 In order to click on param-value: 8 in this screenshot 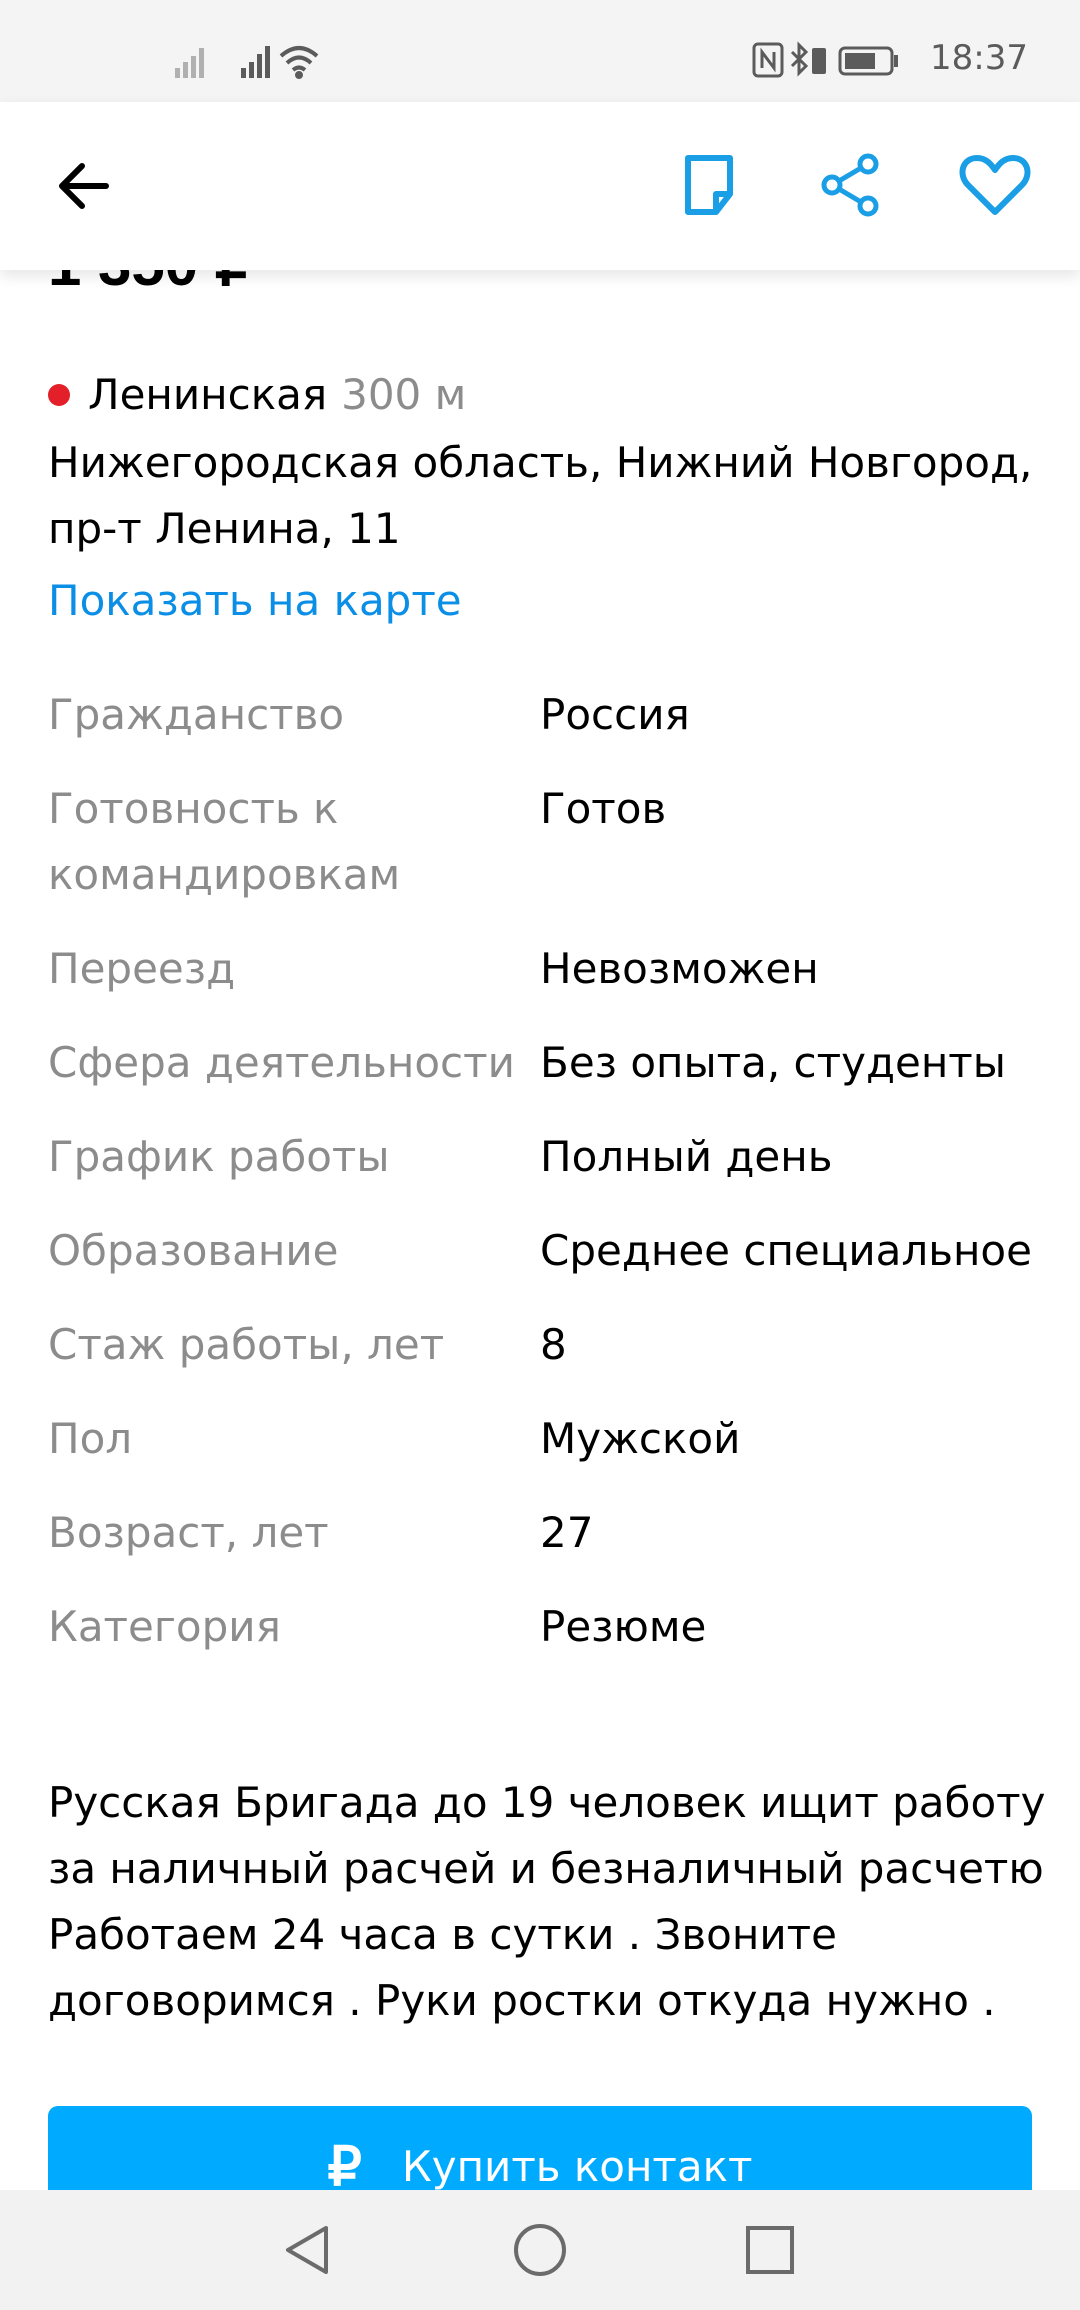, I will do `click(553, 1344)`.